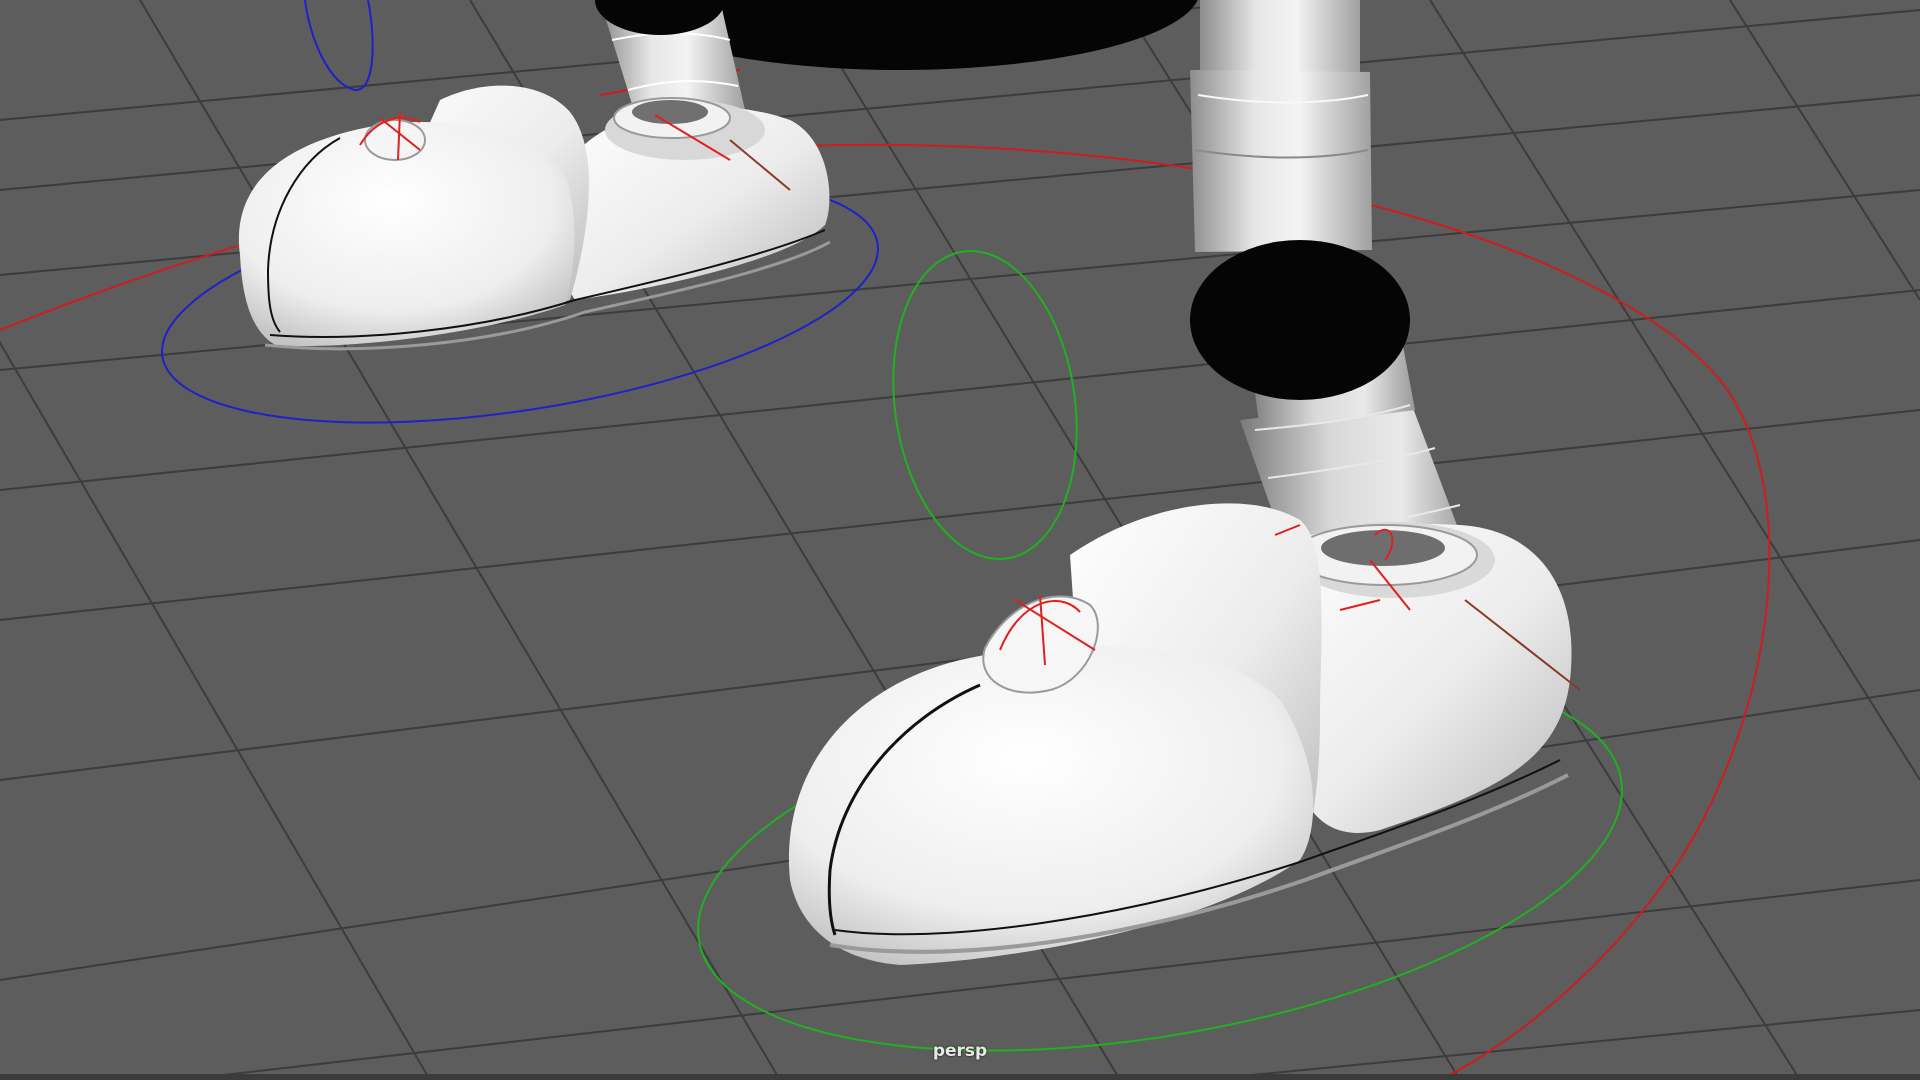 This screenshot has width=1920, height=1080. Describe the element at coordinates (339, 46) in the screenshot. I see `left-knee-control-curve` at that location.